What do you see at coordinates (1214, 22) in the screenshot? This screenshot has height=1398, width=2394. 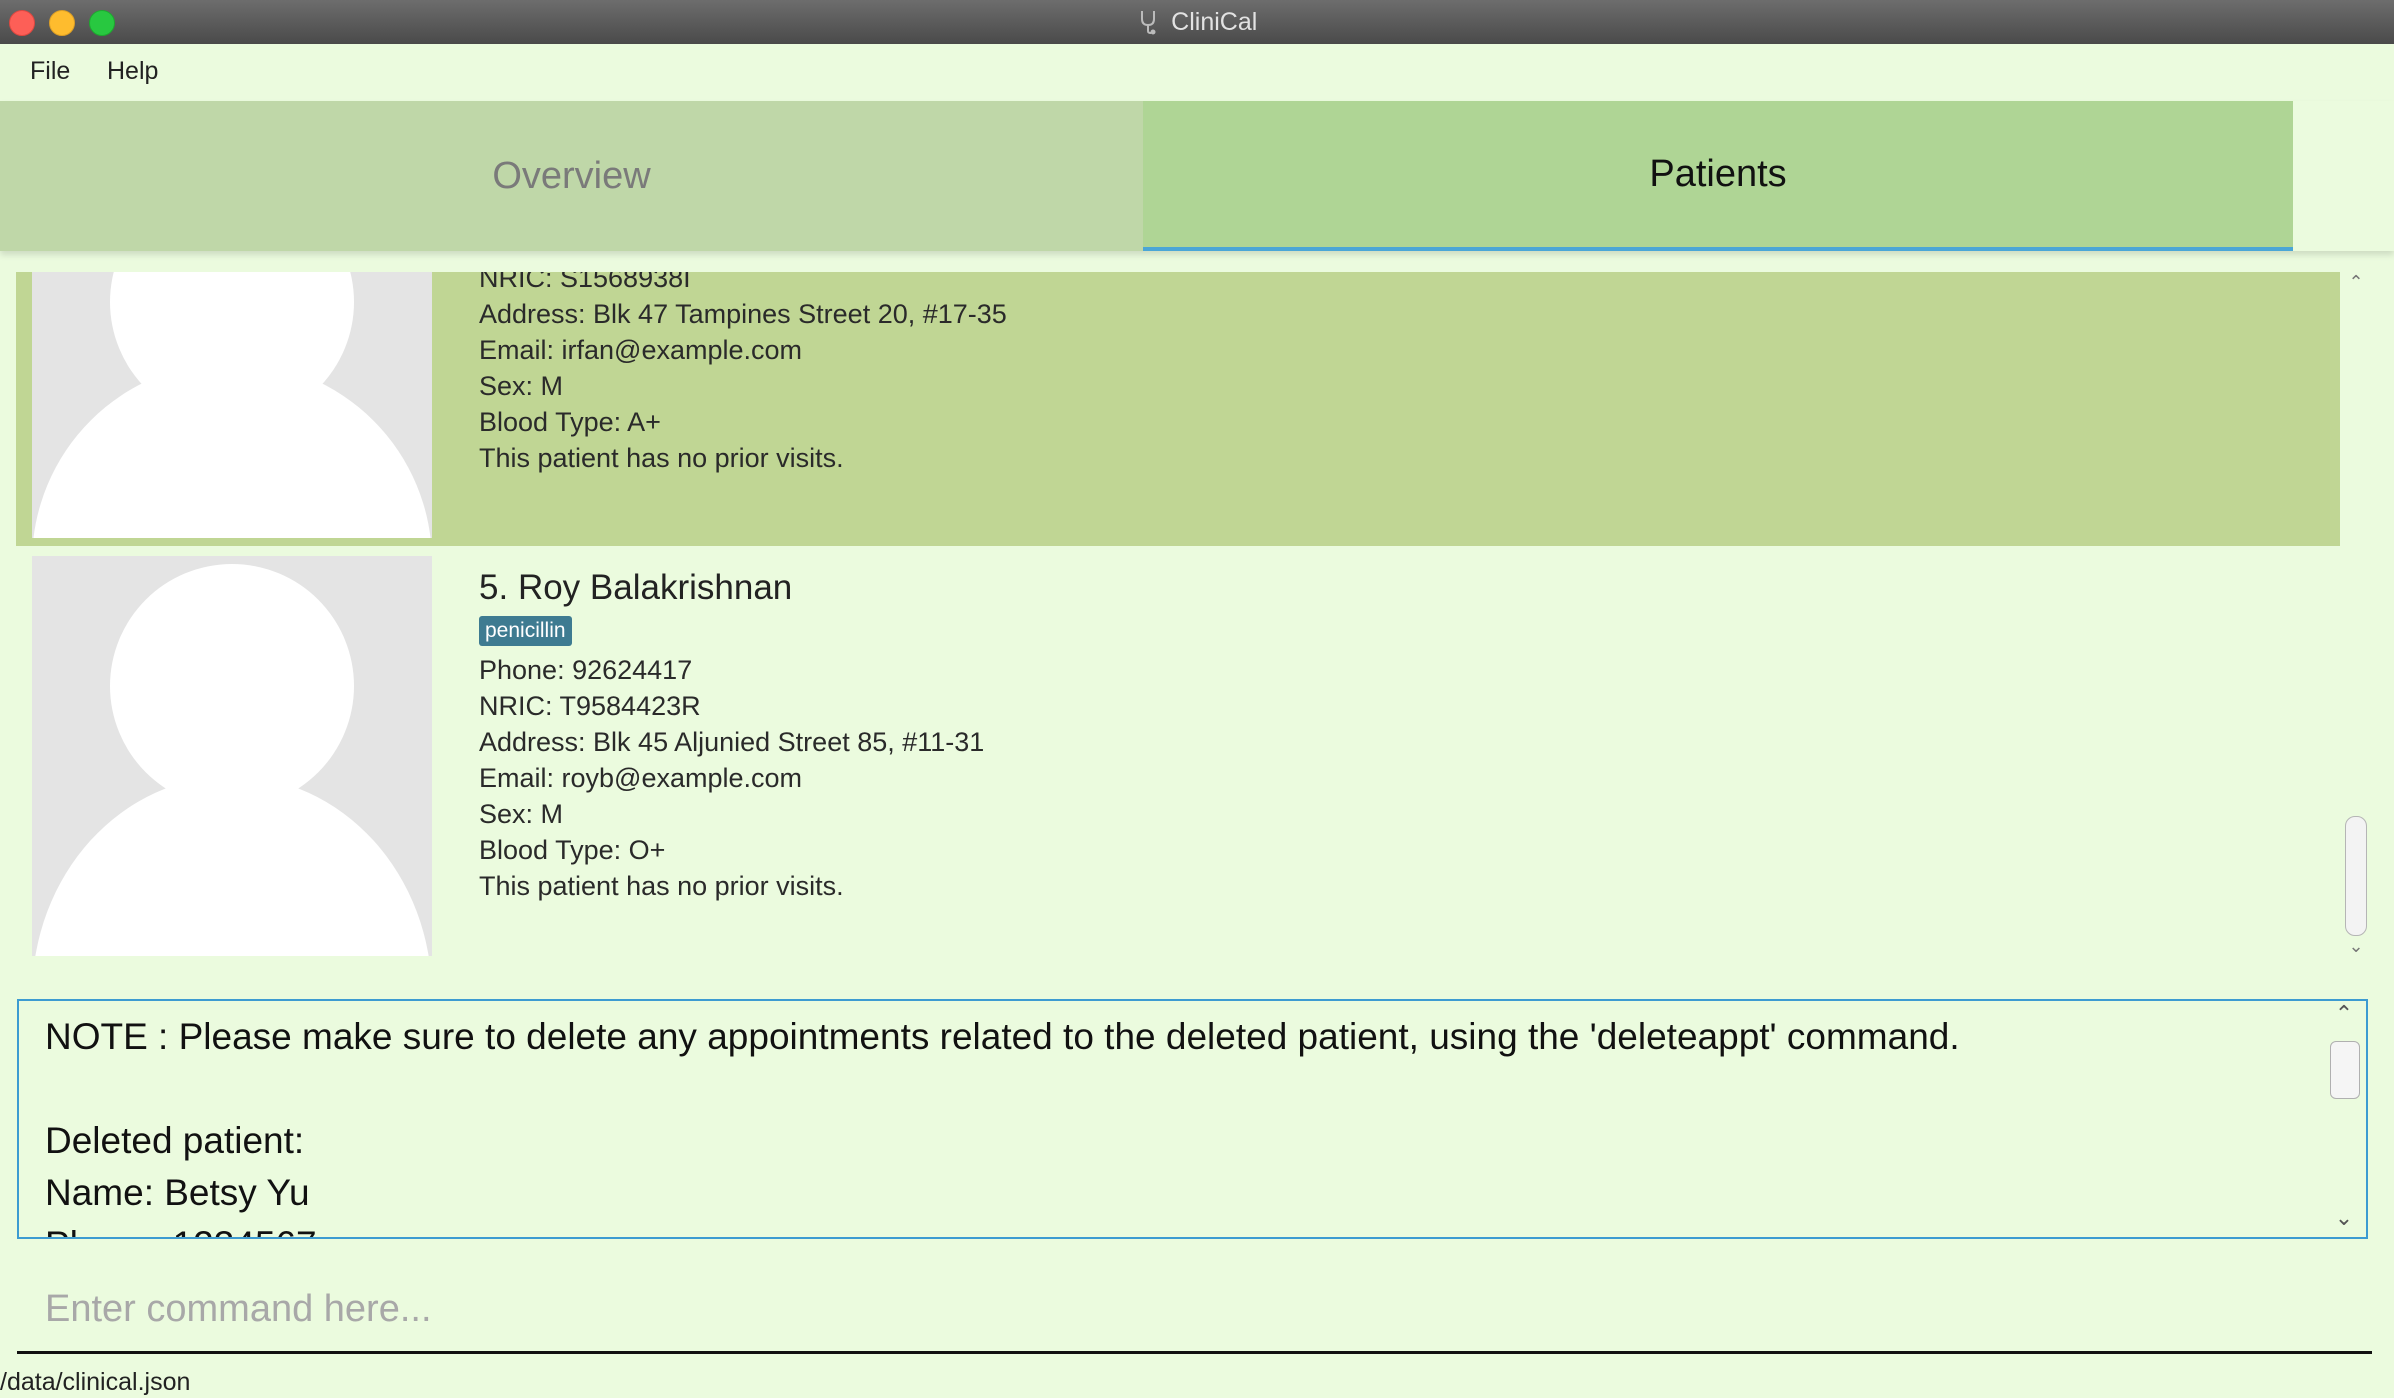 I see `app-title: CliniCal` at bounding box center [1214, 22].